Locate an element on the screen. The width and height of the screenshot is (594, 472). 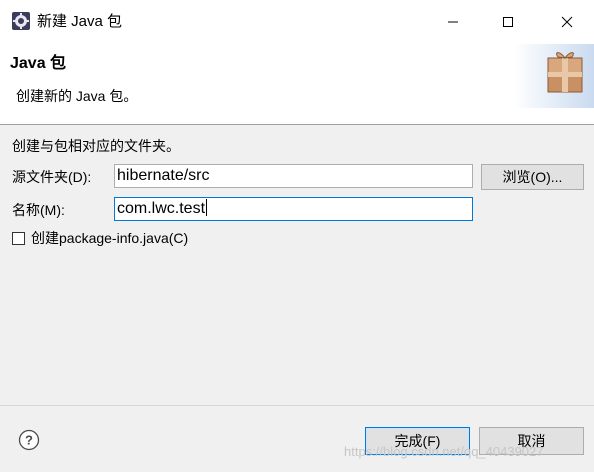
package-wizard-icon is located at coordinates (554, 76).